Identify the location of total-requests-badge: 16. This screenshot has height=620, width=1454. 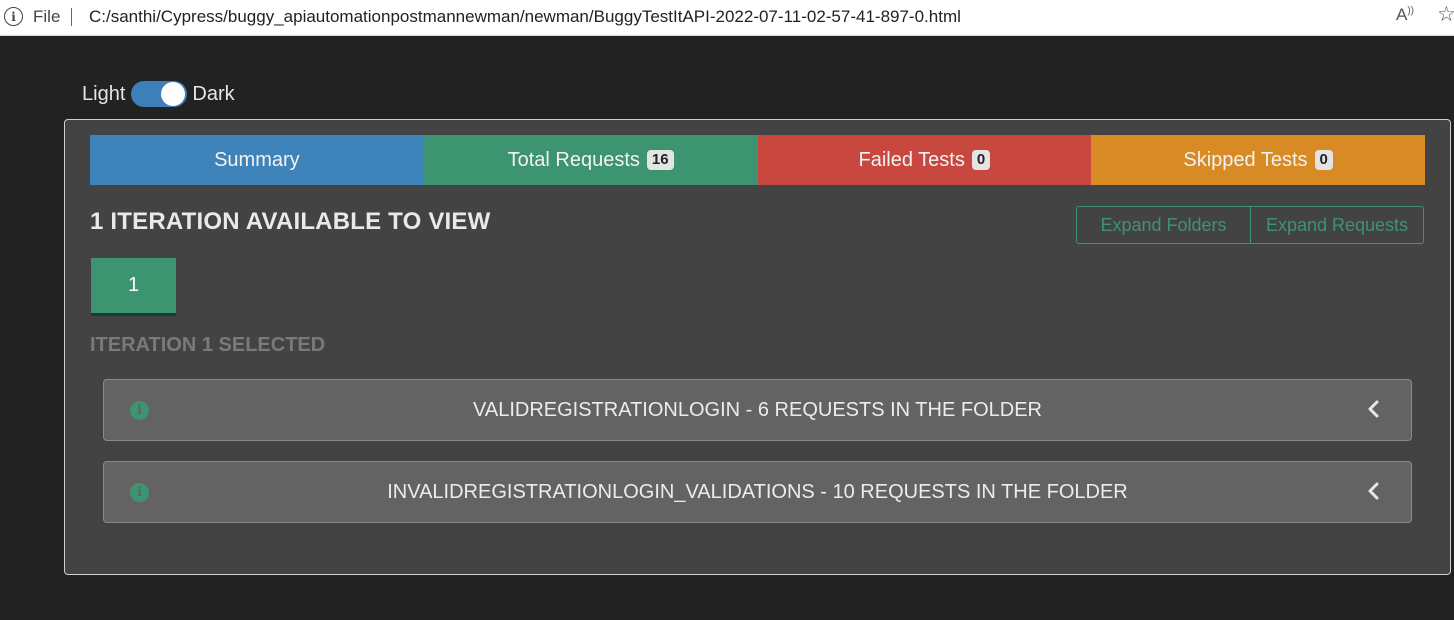
(660, 160).